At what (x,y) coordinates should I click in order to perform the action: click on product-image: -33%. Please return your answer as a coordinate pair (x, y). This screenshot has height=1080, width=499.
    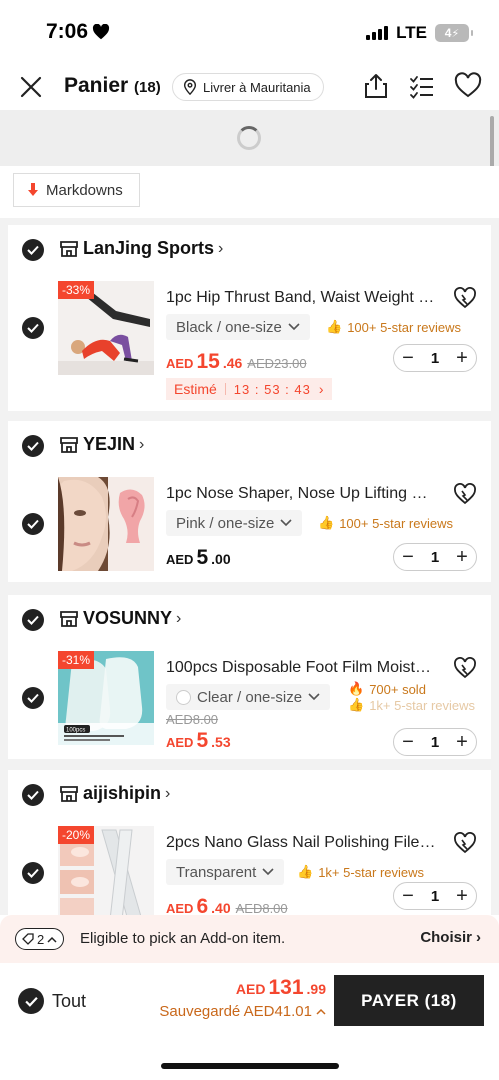
    Looking at the image, I should click on (106, 328).